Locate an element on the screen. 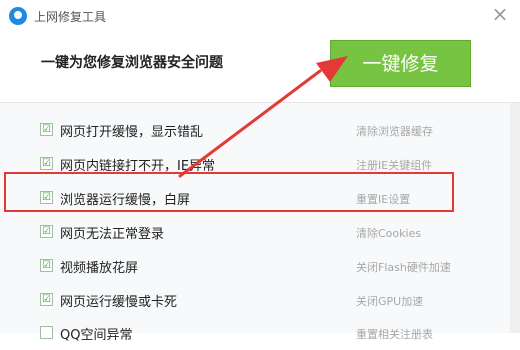  close-button: × is located at coordinates (500, 14).